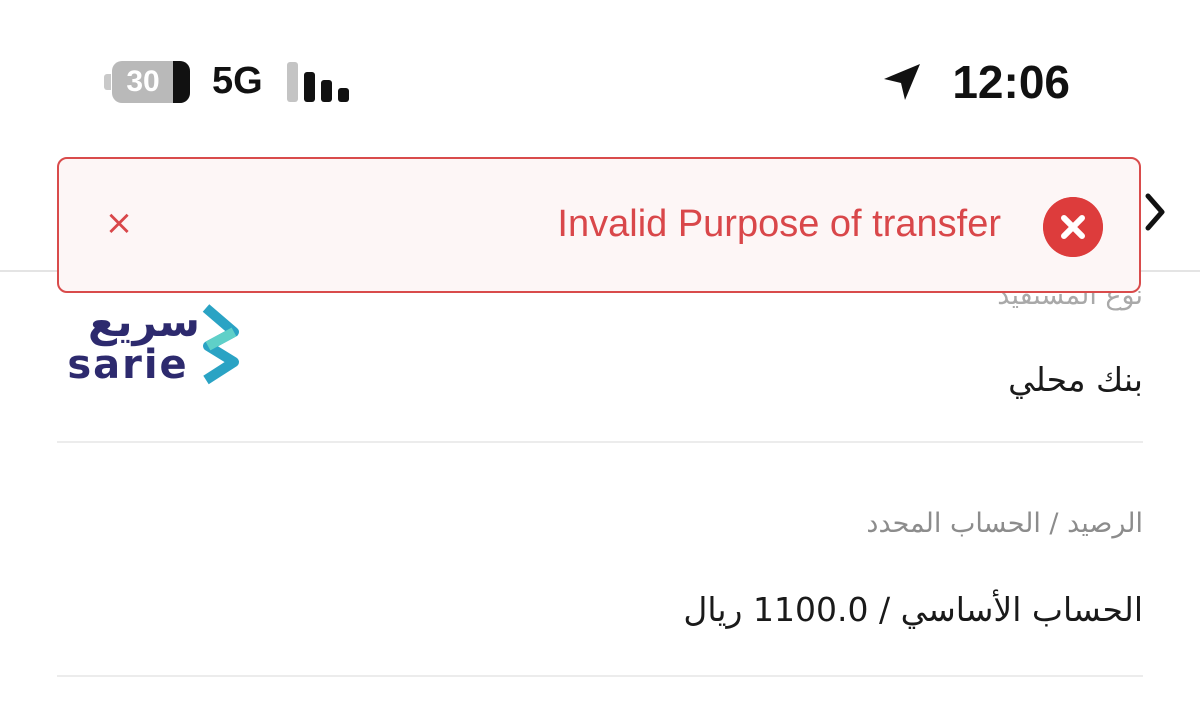 Image resolution: width=1200 pixels, height=713 pixels. I want to click on sarie-logo: سريع sarie, so click(153, 341).